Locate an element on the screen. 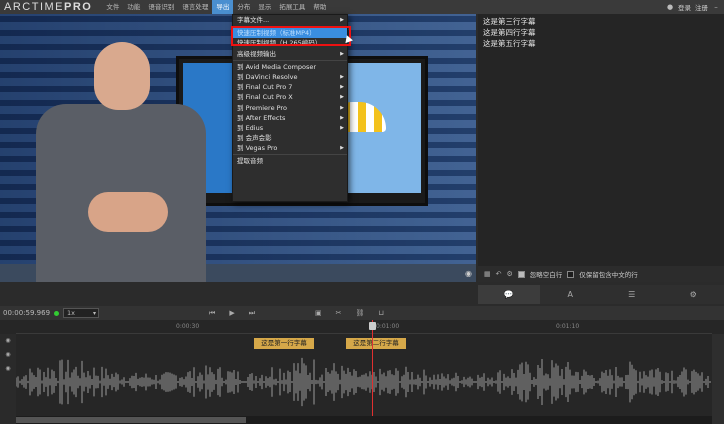  logo-text-pro: PRO is located at coordinates (78, 7).